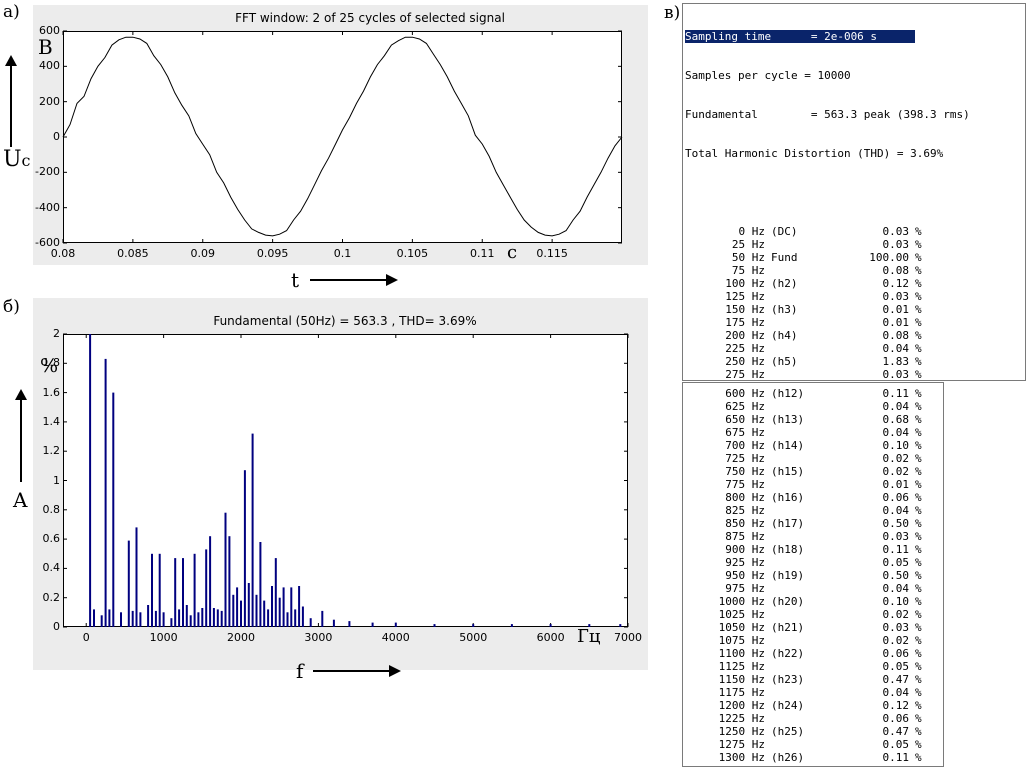 The height and width of the screenshot is (780, 1026). What do you see at coordinates (854, 361) in the screenshot?
I see `harmonic-row: 250 Hz (h5) 1.83%` at bounding box center [854, 361].